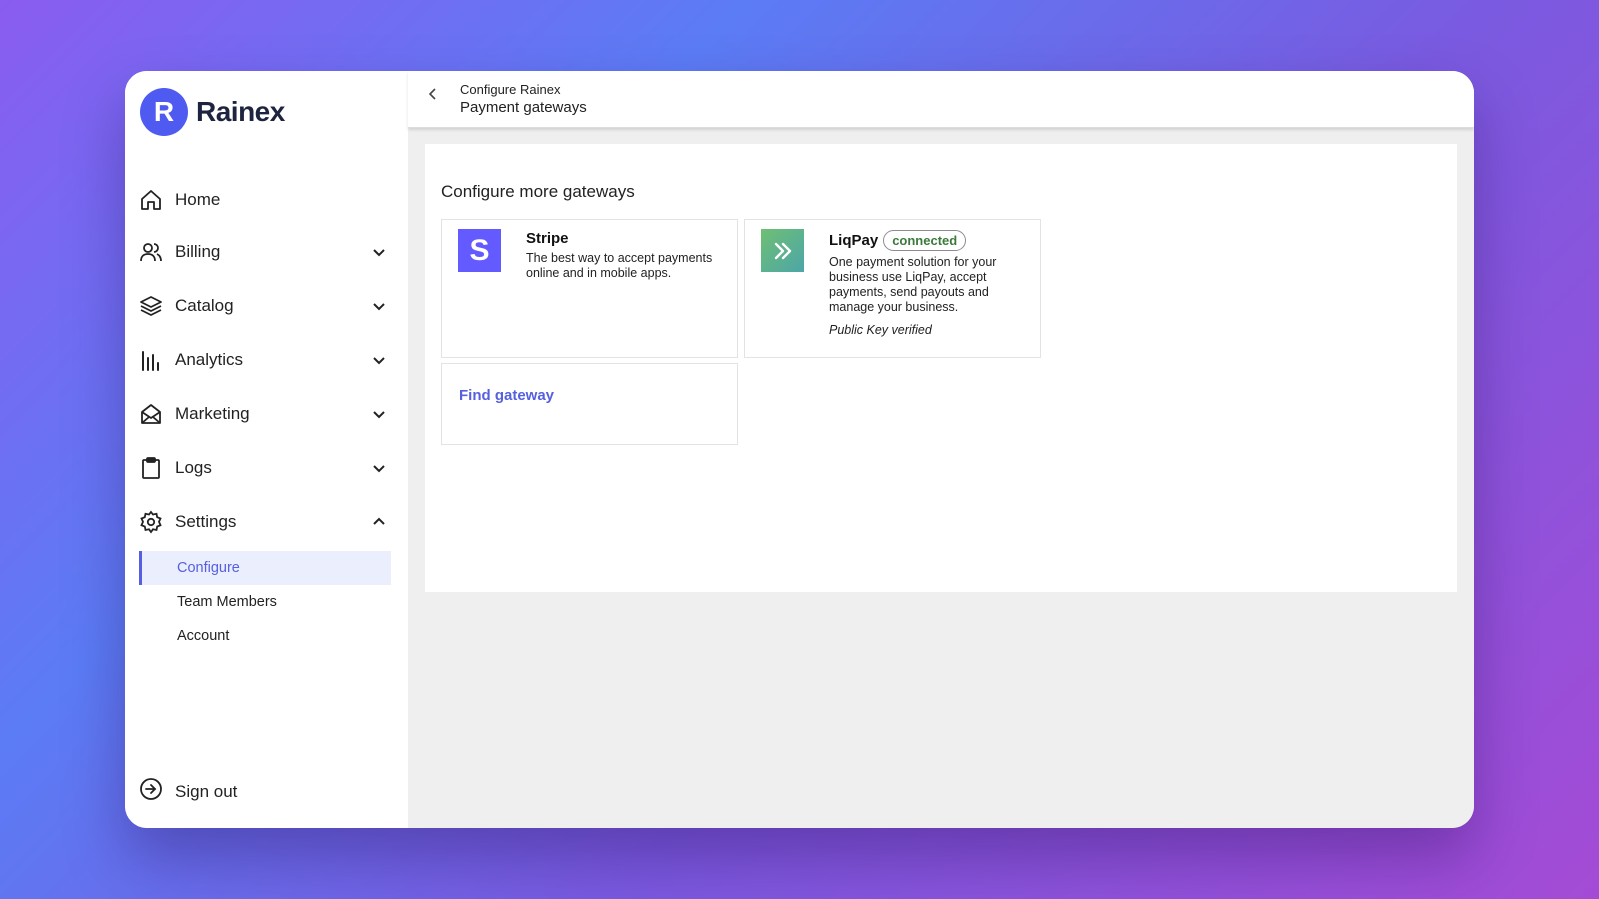 The image size is (1599, 899). Describe the element at coordinates (209, 359) in the screenshot. I see `sidebar-item-label: Analytics` at that location.